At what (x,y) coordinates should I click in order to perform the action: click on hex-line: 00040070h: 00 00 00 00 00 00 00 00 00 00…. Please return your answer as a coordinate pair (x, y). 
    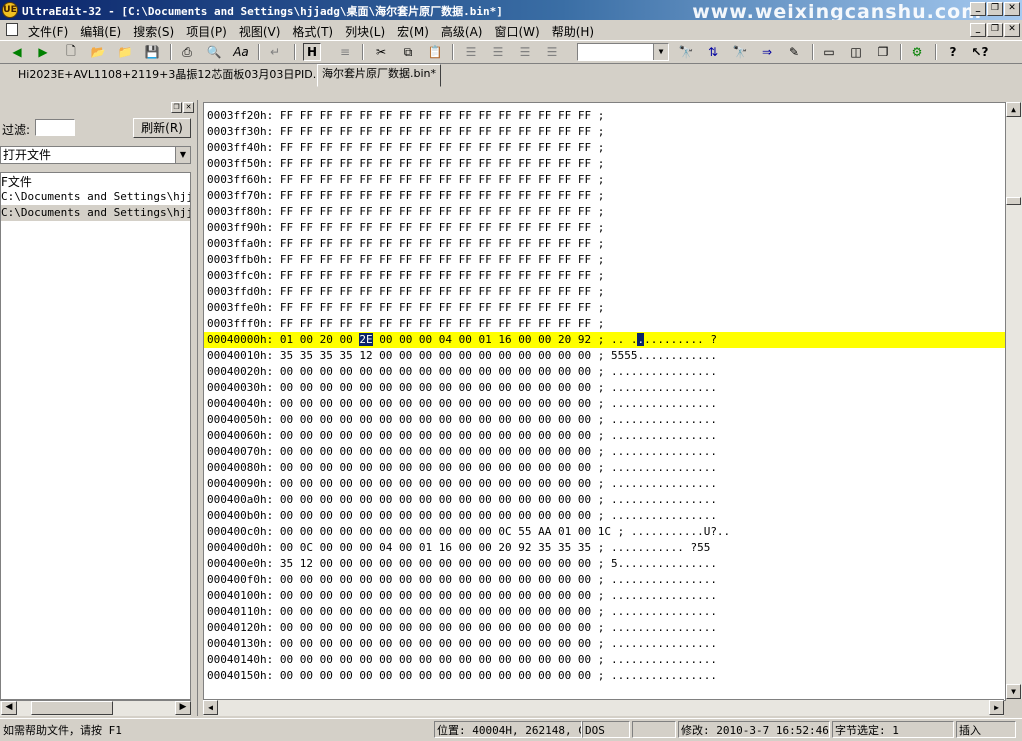
    Looking at the image, I should click on (604, 452).